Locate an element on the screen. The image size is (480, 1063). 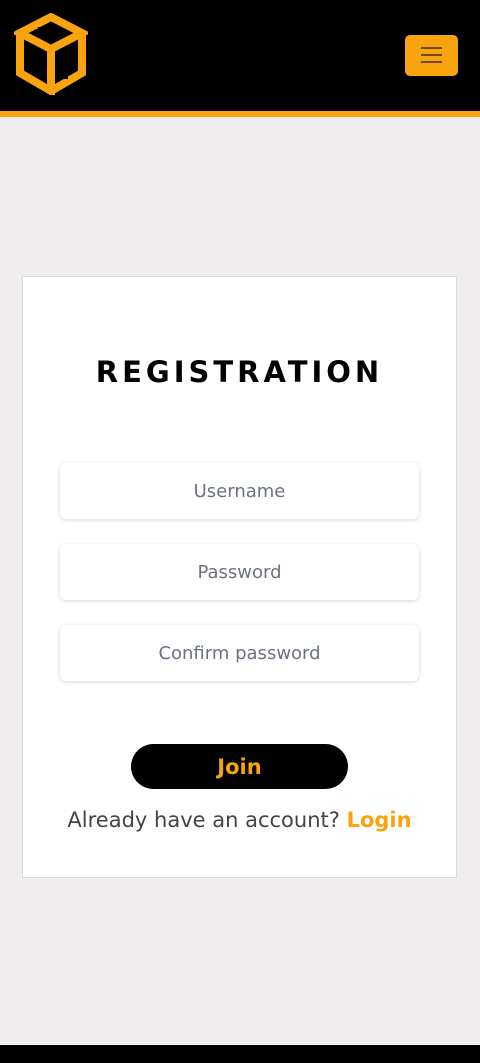
logo-icon is located at coordinates (51, 54).